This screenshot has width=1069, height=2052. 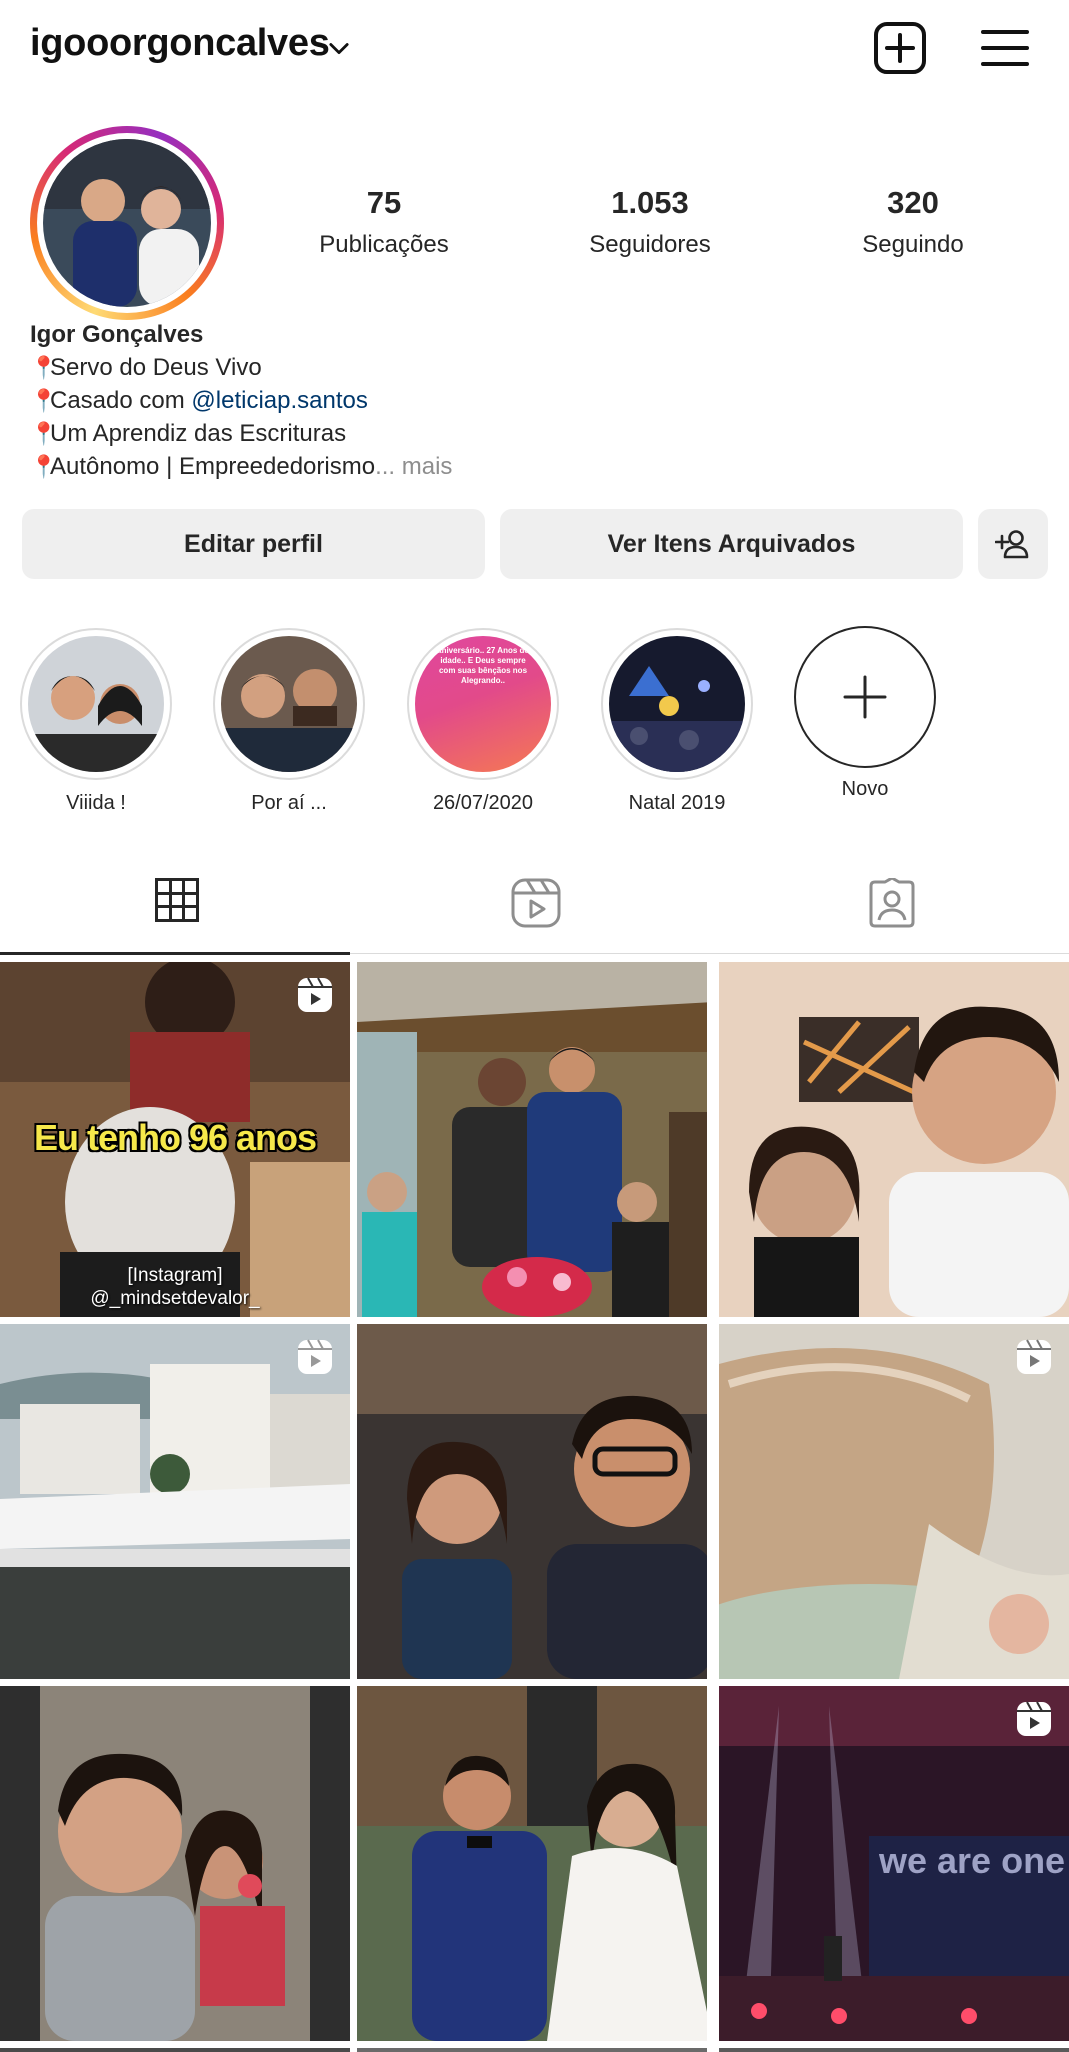 I want to click on avatar-photo, so click(x=127, y=223).